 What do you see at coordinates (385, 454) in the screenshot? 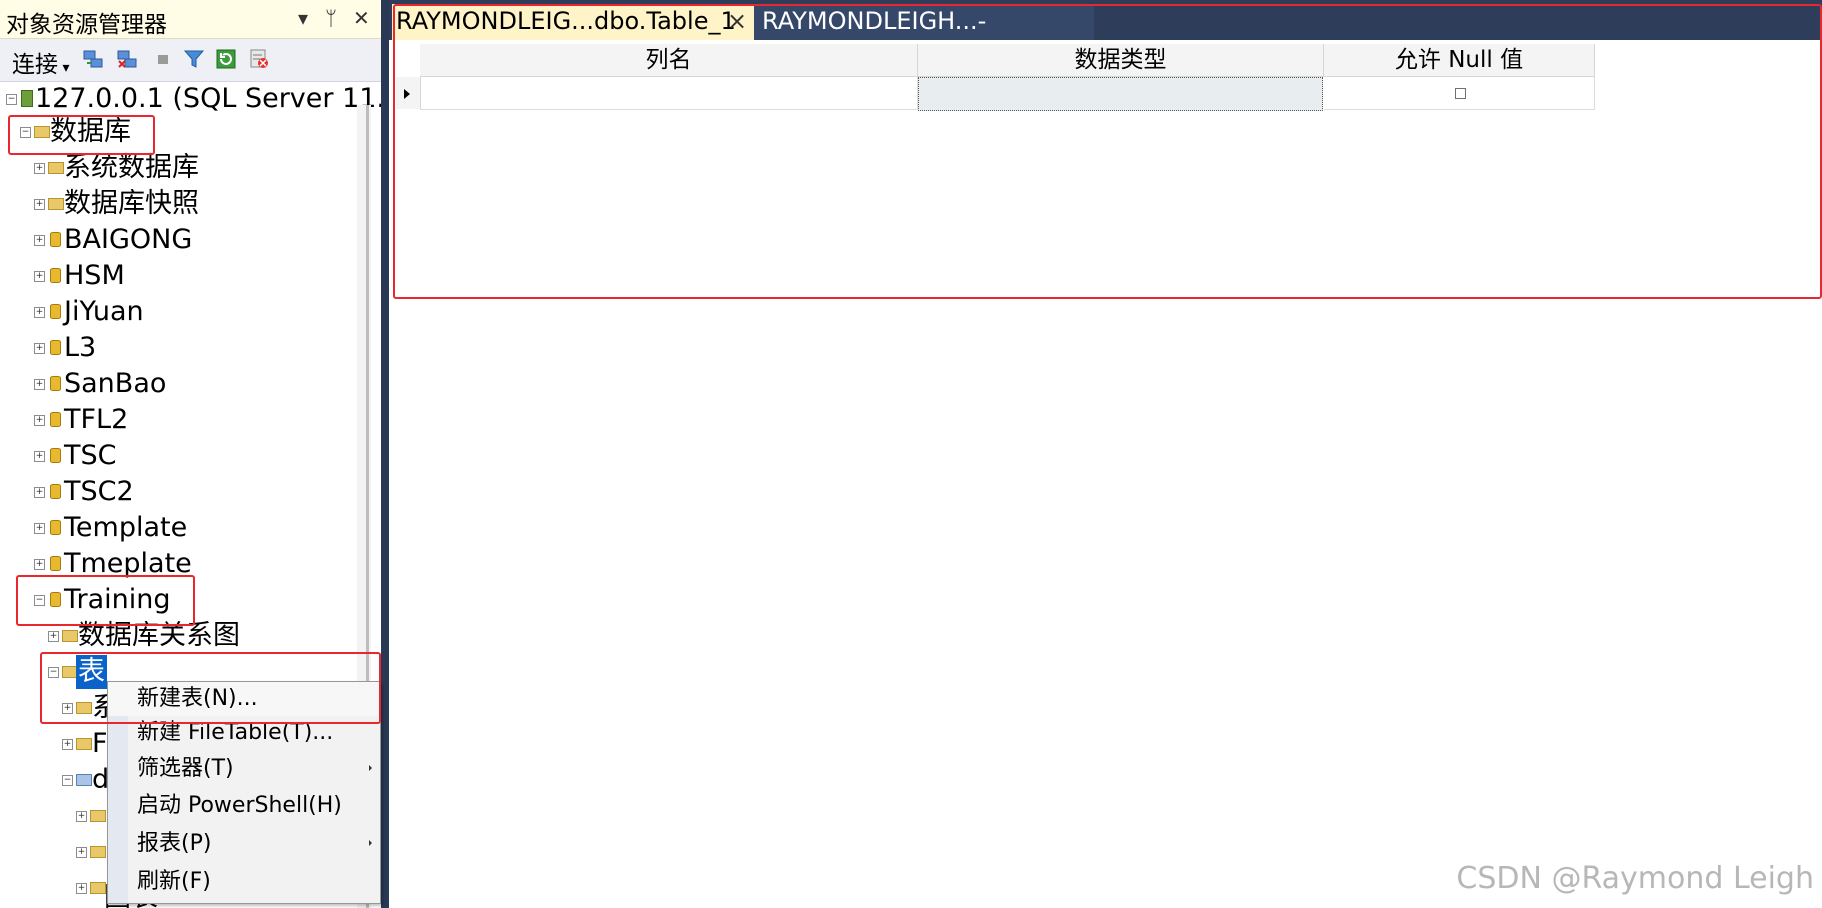
I see `panel-splitter` at bounding box center [385, 454].